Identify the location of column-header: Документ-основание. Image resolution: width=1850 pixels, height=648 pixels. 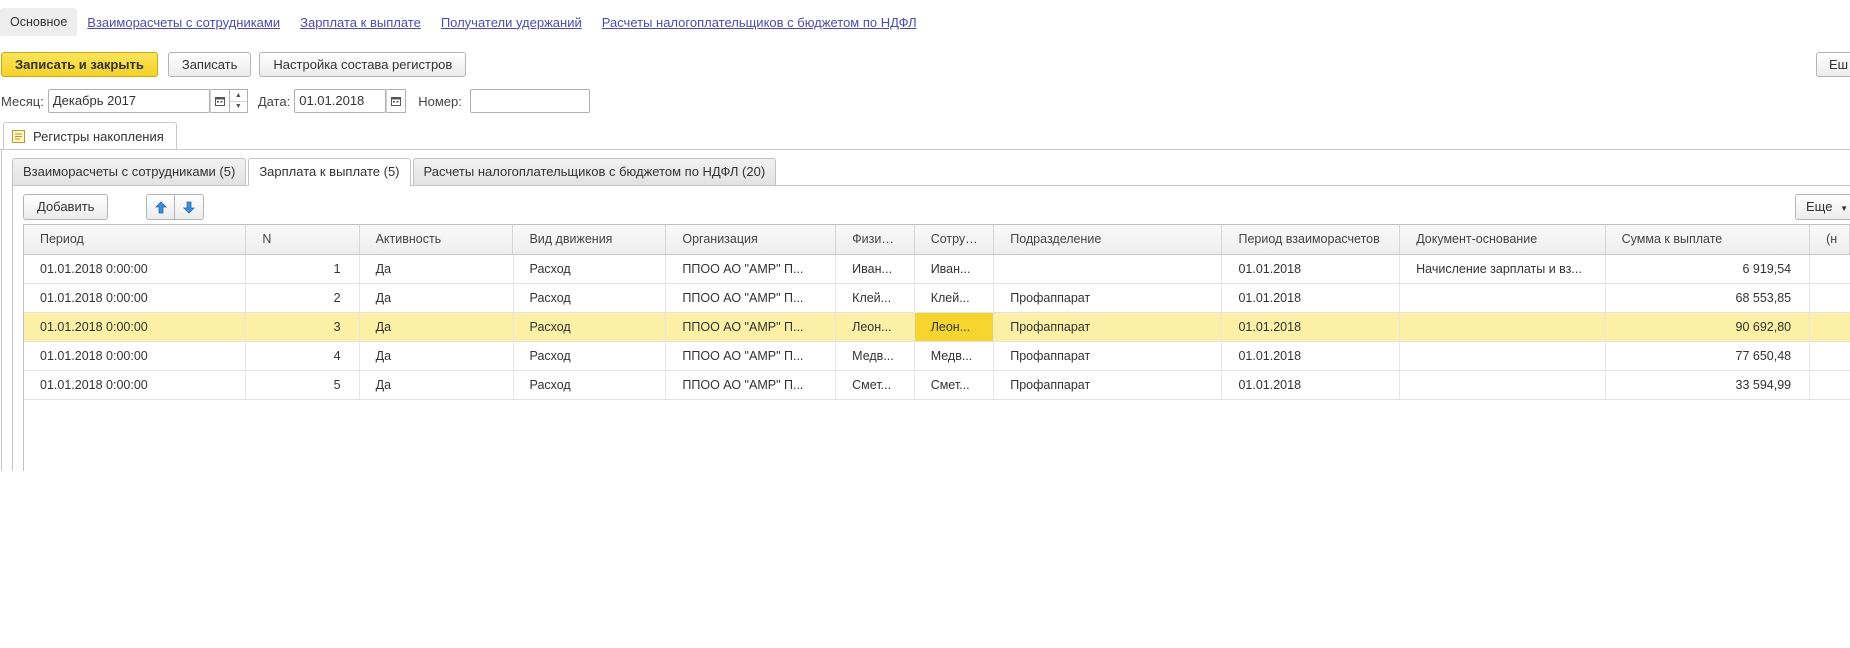
(1503, 239).